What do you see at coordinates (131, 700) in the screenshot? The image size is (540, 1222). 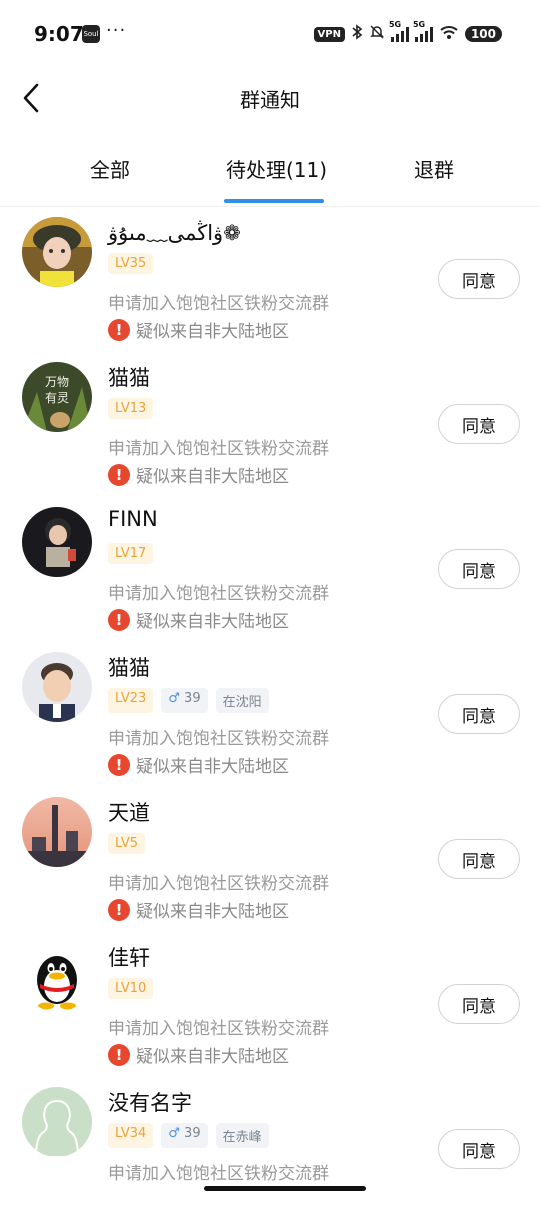 I see `level-badge: LV23` at bounding box center [131, 700].